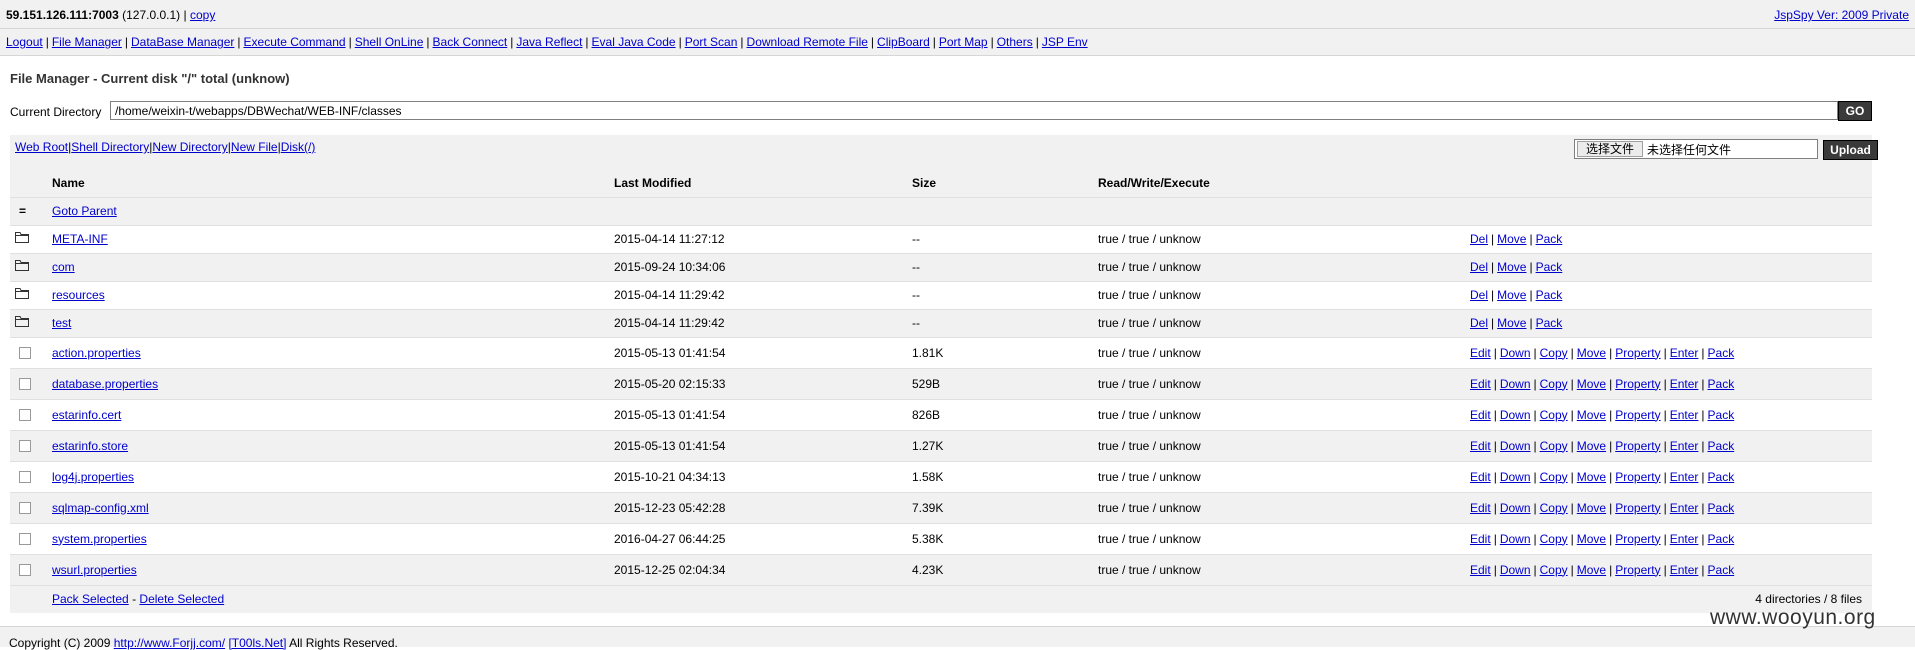 The height and width of the screenshot is (650, 1915). Describe the element at coordinates (61, 323) in the screenshot. I see `directory-name-link: test` at that location.